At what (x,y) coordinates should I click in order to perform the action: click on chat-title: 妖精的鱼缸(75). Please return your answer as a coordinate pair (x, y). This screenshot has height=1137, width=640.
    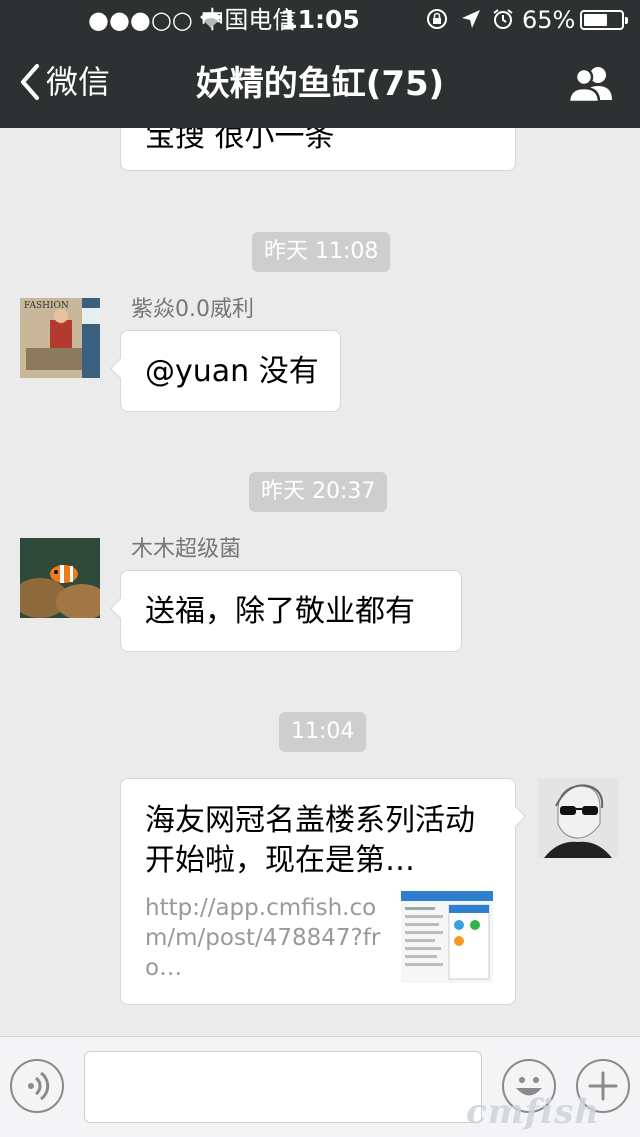
    Looking at the image, I should click on (320, 84).